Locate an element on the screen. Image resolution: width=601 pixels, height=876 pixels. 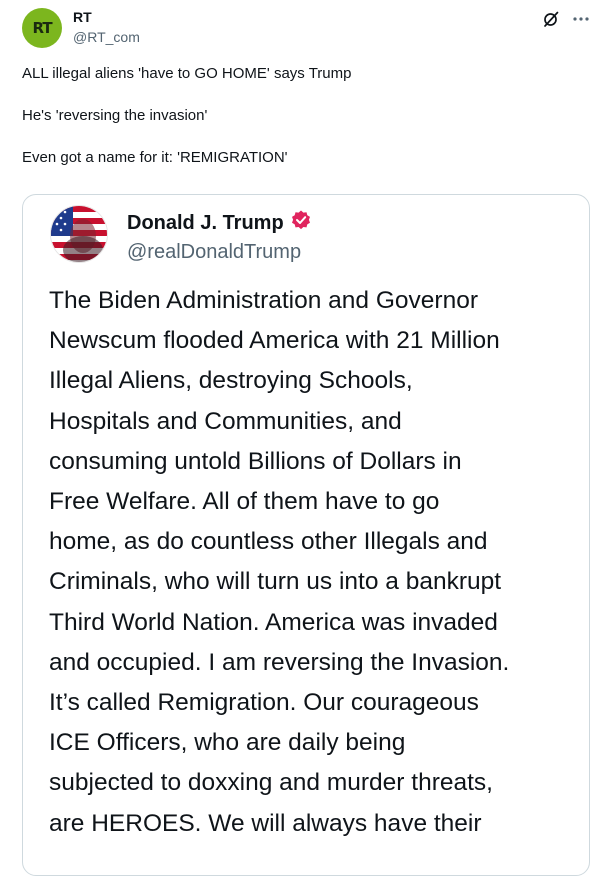
more-icon is located at coordinates (581, 19).